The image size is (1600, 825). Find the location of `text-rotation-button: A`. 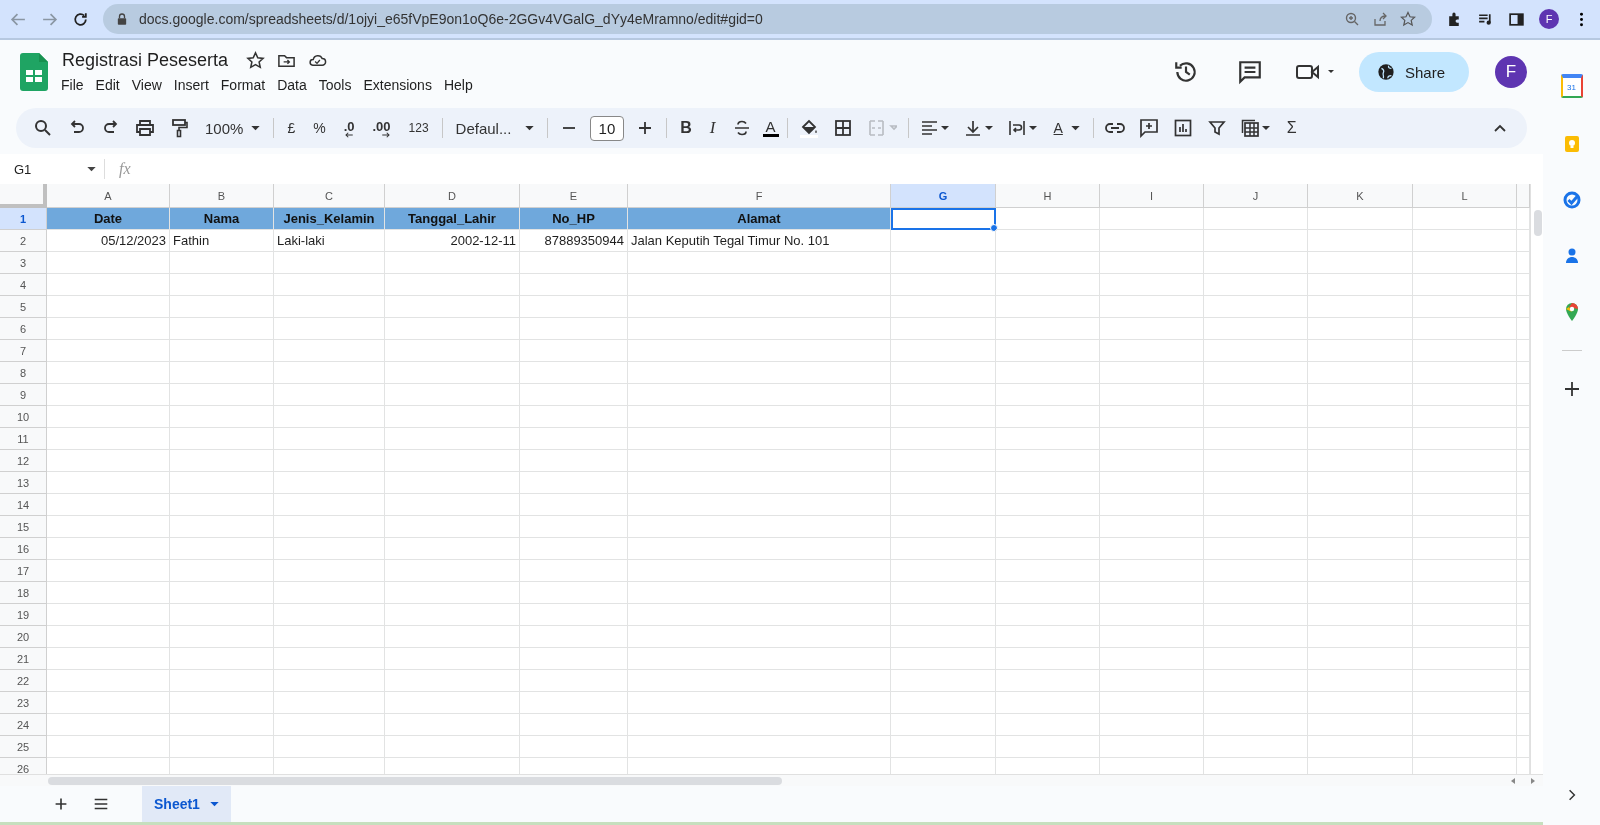

text-rotation-button: A is located at coordinates (1066, 128).